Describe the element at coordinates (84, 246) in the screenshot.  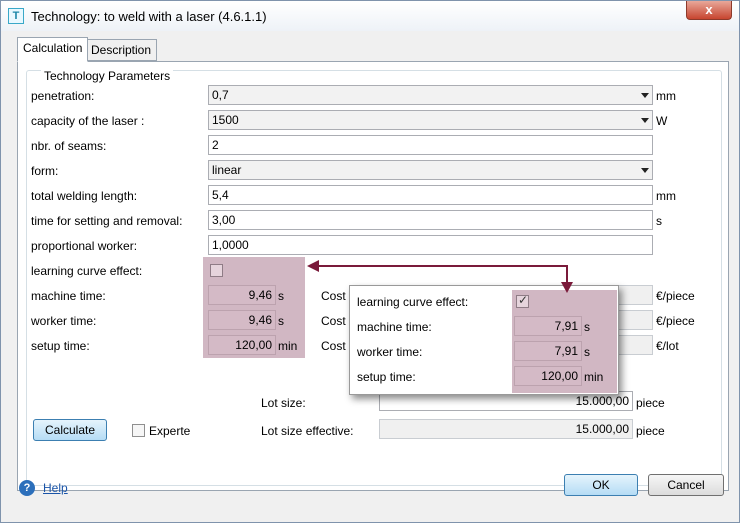
I see `worker-label: proportional worker:` at that location.